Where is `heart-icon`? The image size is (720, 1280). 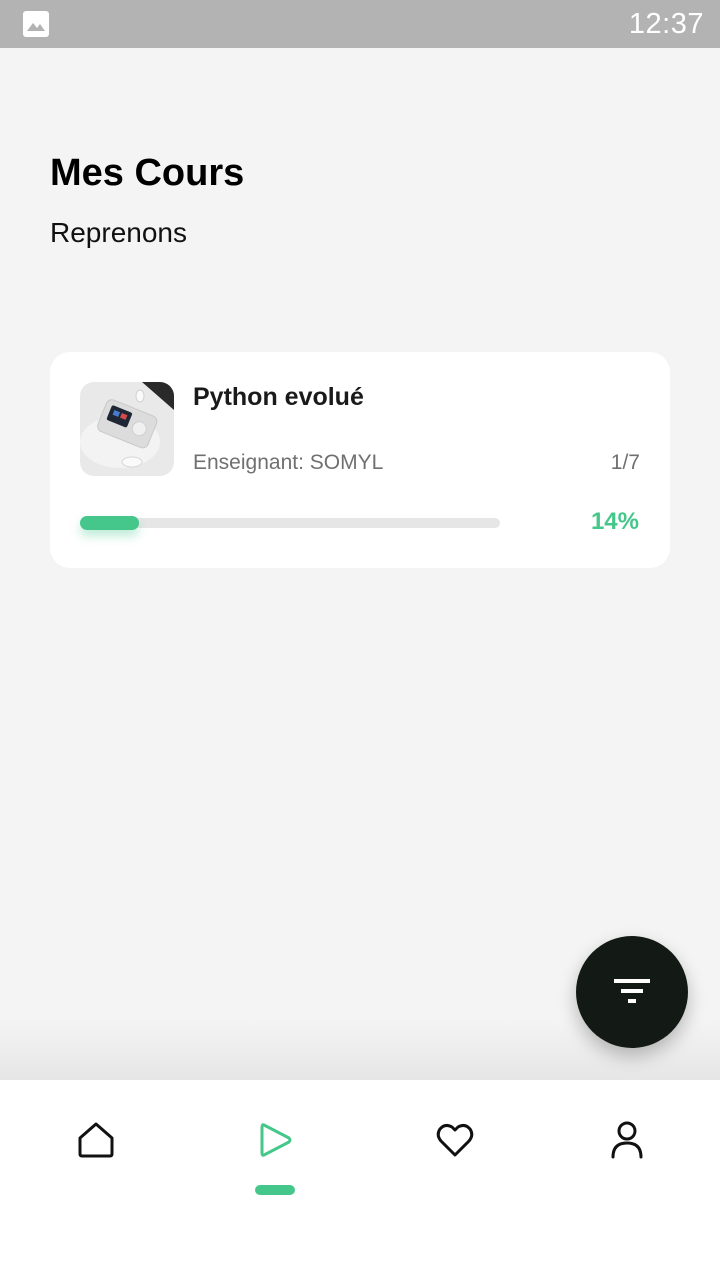
heart-icon is located at coordinates (455, 1140).